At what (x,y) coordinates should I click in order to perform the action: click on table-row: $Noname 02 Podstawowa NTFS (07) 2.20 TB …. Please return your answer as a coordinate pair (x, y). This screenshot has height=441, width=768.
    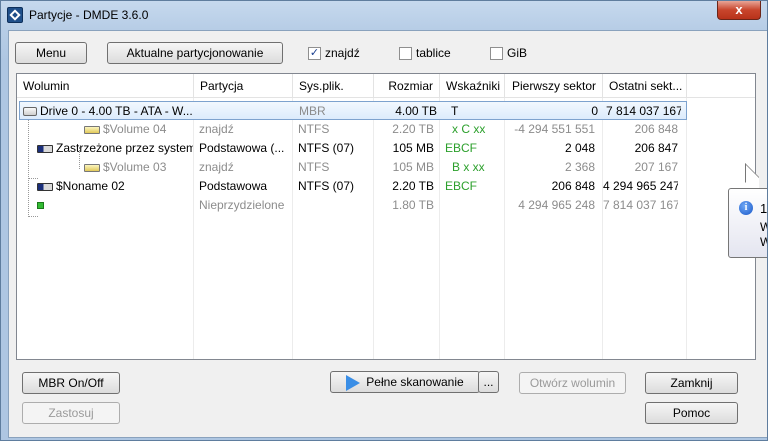
    Looking at the image, I should click on (386, 186).